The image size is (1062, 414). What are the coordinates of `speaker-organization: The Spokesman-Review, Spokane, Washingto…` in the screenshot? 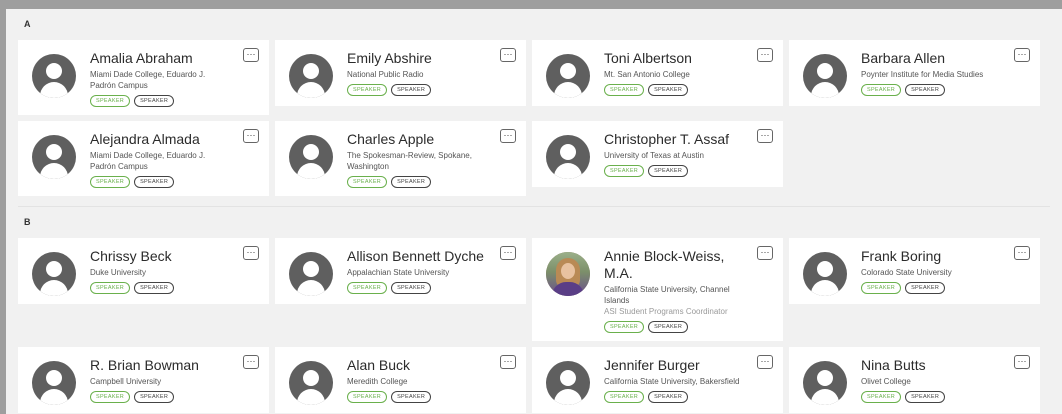 It's located at (409, 161).